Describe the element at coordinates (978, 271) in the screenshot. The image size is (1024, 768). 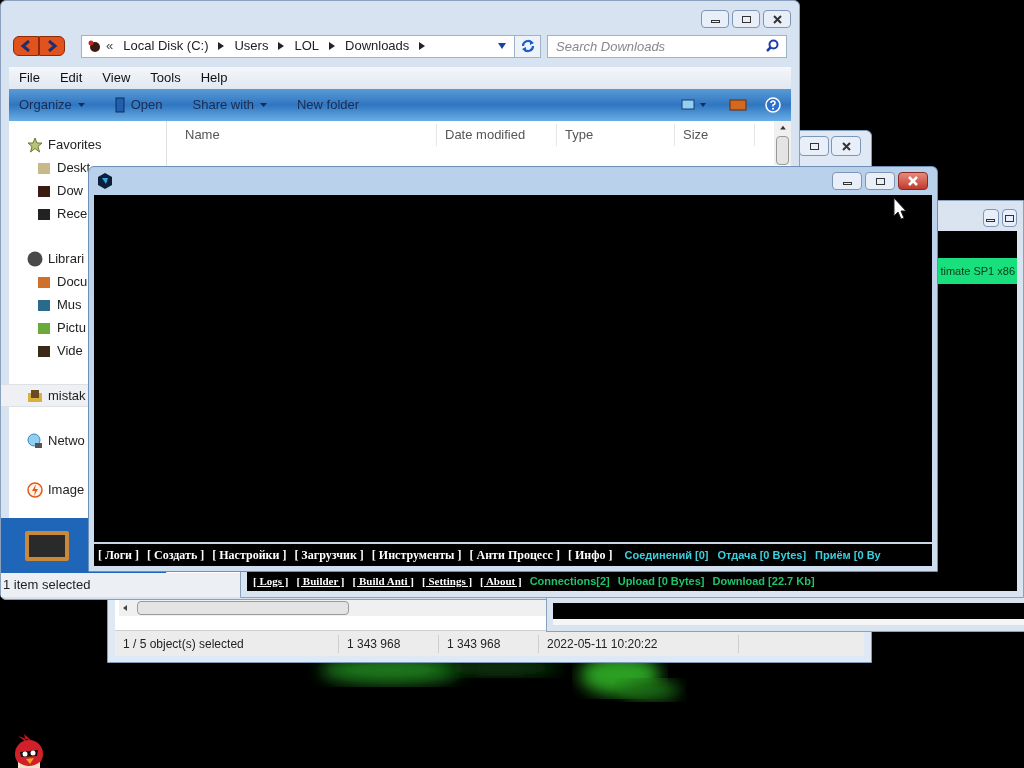
I see `banner-text: timate SP1 x86` at that location.